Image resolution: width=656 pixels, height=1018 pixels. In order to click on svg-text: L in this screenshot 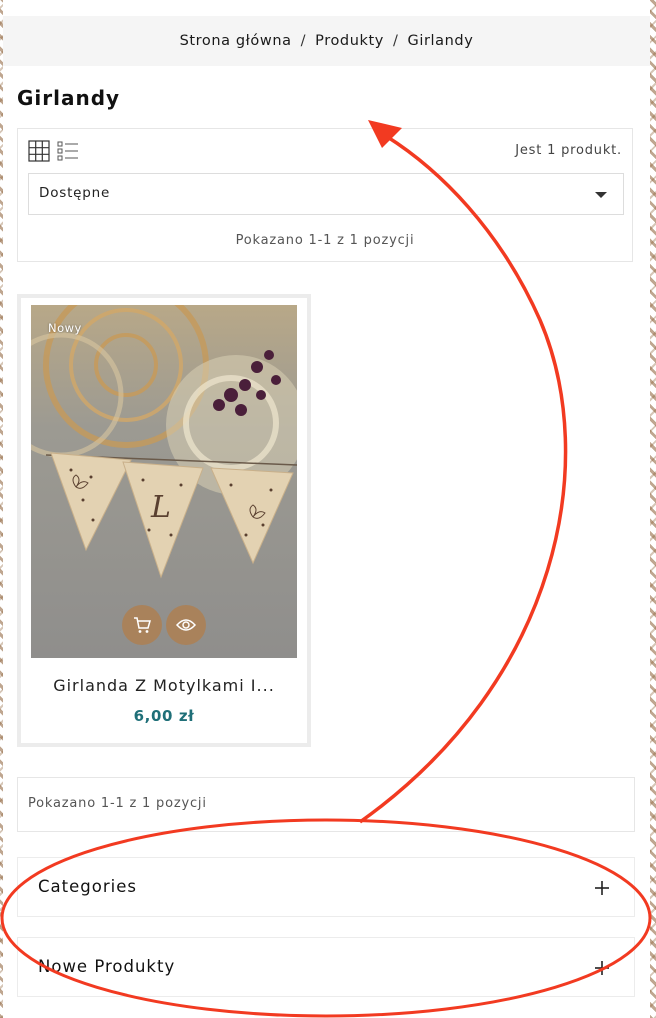, I will do `click(160, 507)`.